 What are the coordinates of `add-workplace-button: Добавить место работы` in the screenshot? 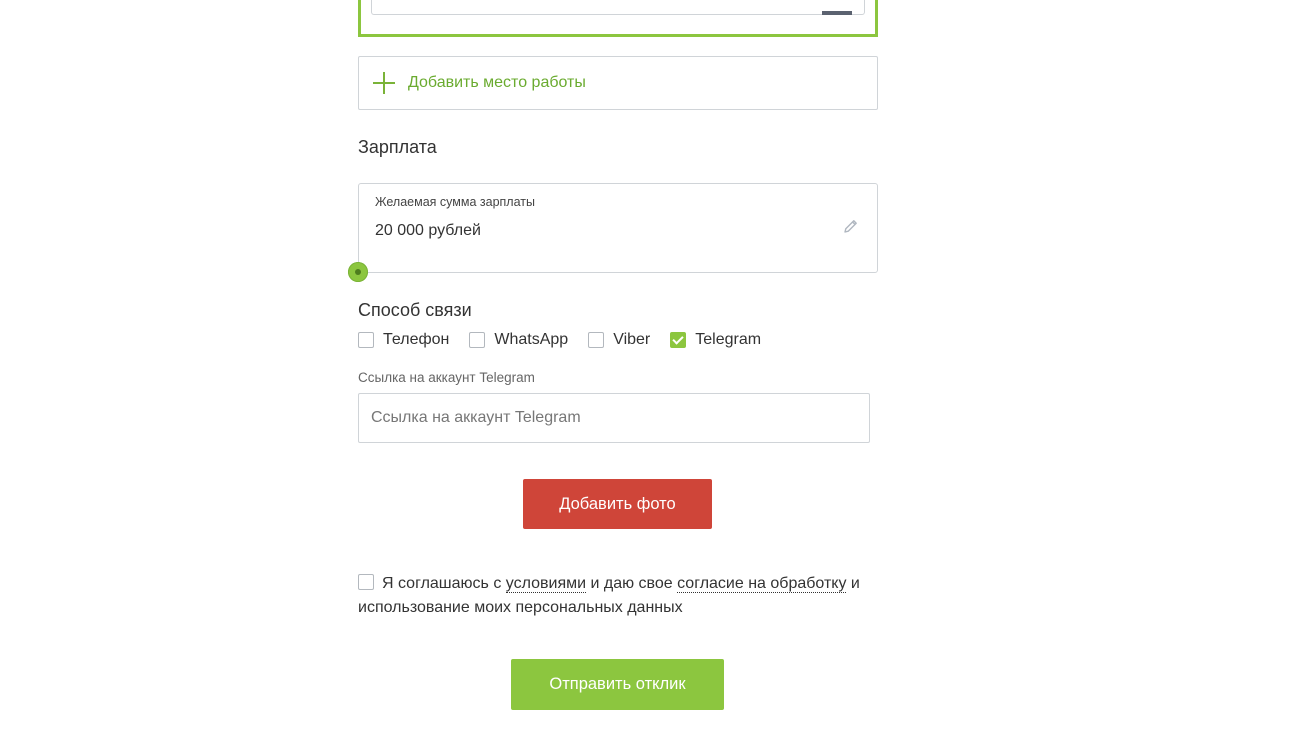 It's located at (618, 83).